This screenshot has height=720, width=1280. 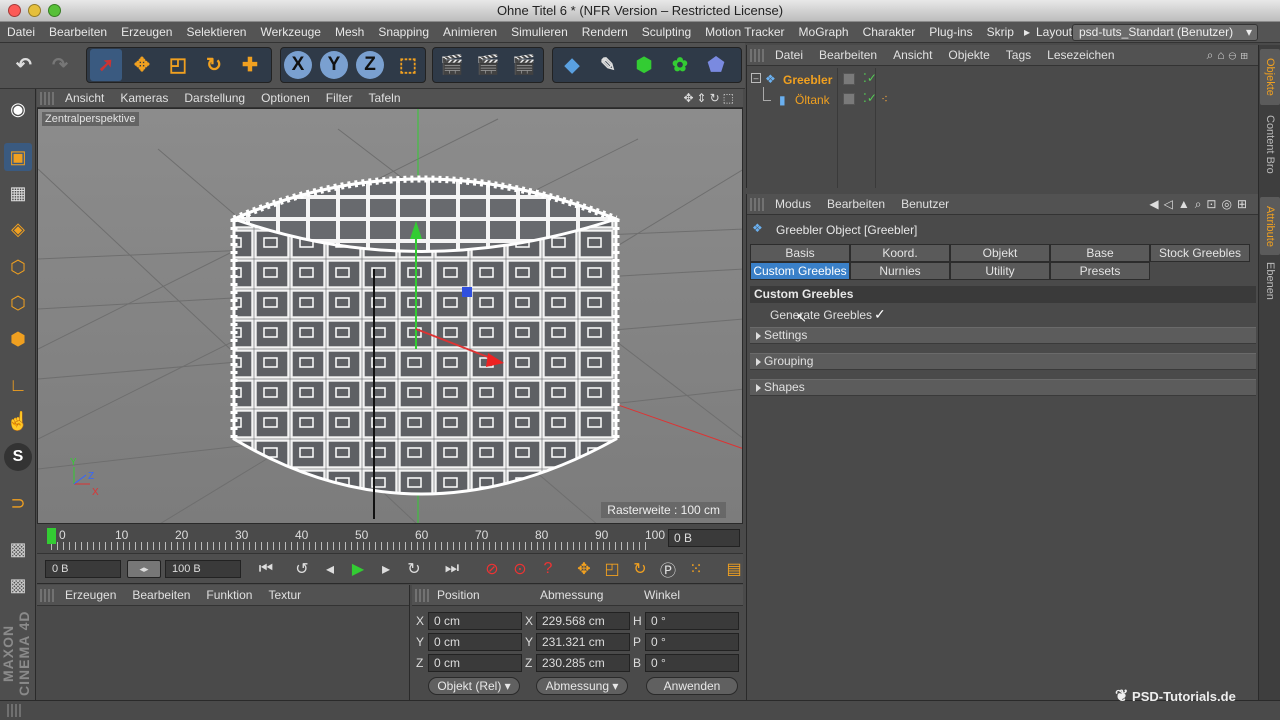 I want to click on mat-menu-textur: Textur, so click(x=284, y=595).